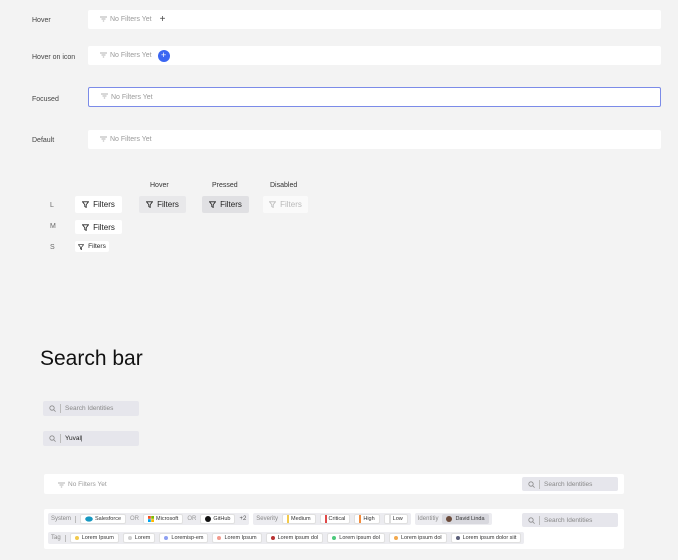 The width and height of the screenshot is (678, 560). I want to click on salesforce-icon, so click(89, 519).